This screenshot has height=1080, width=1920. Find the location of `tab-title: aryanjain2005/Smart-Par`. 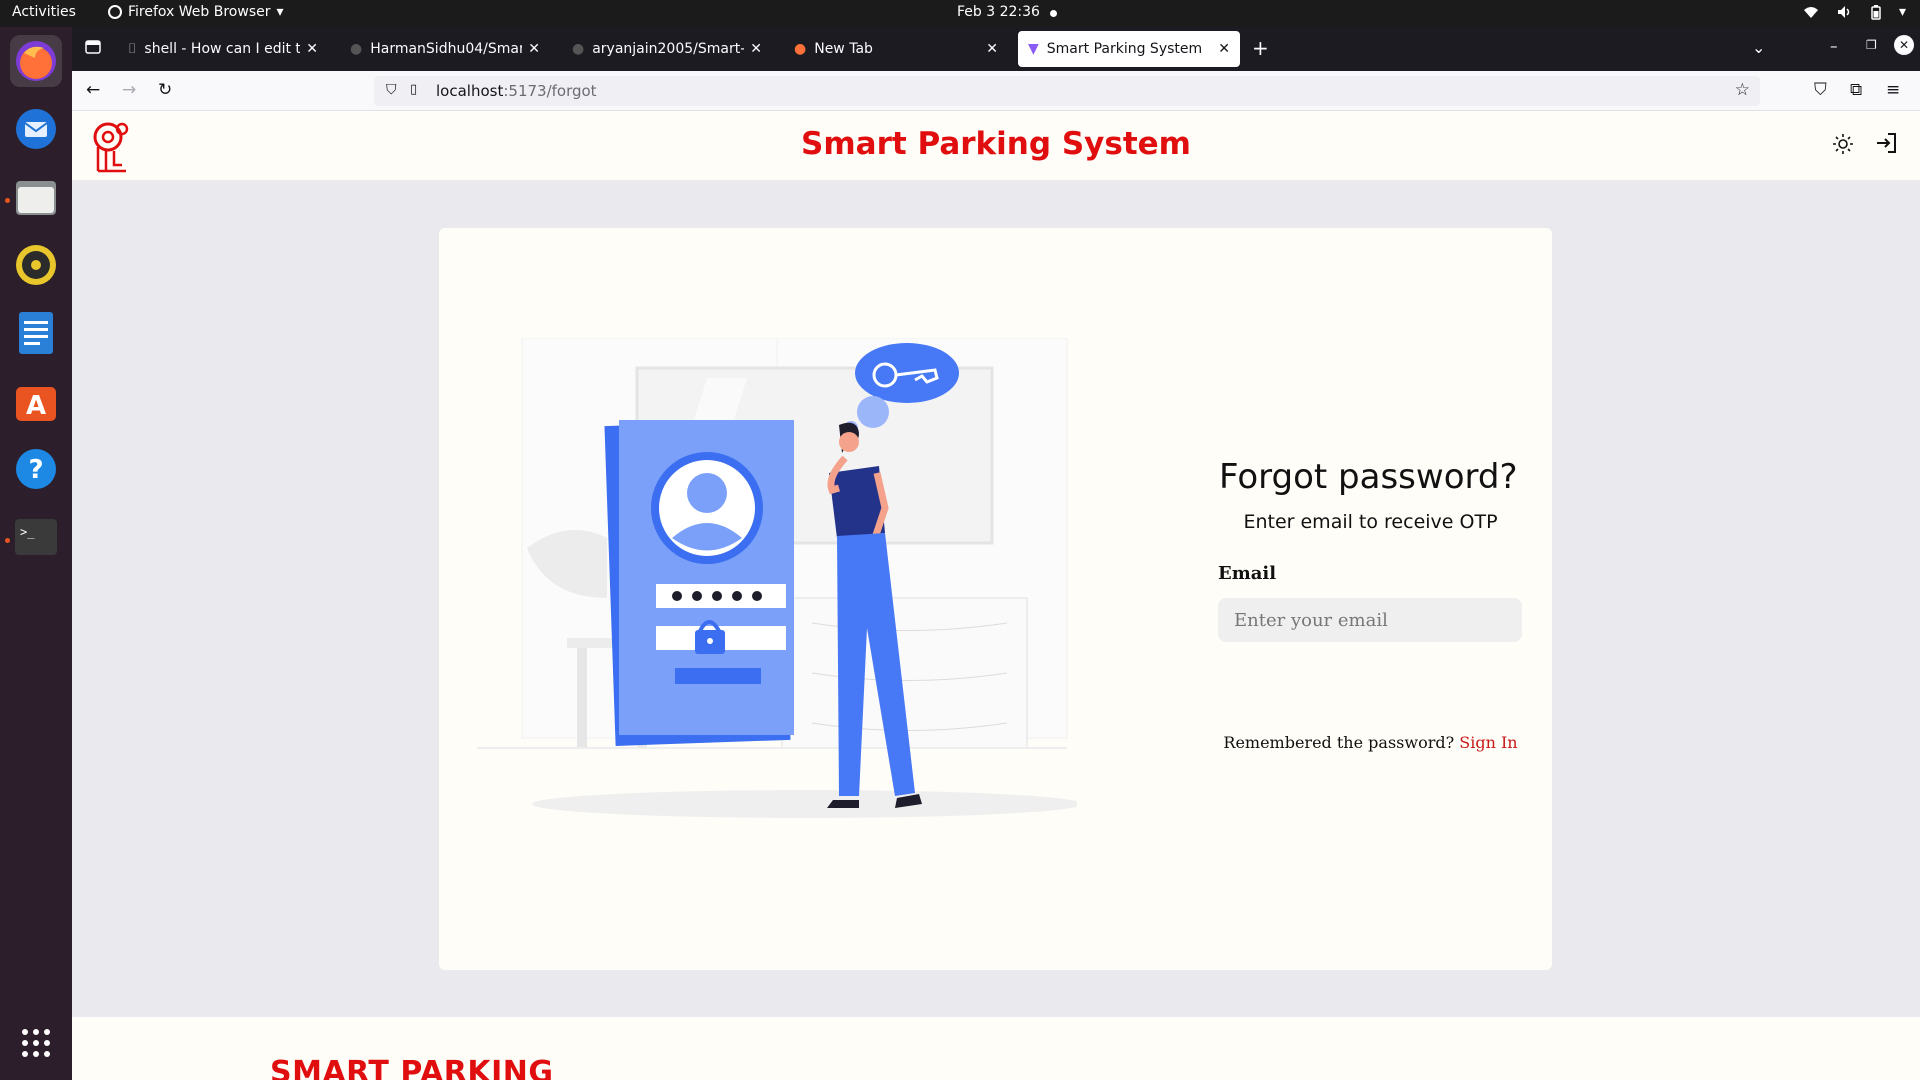

tab-title: aryanjain2005/Smart-Par is located at coordinates (668, 49).